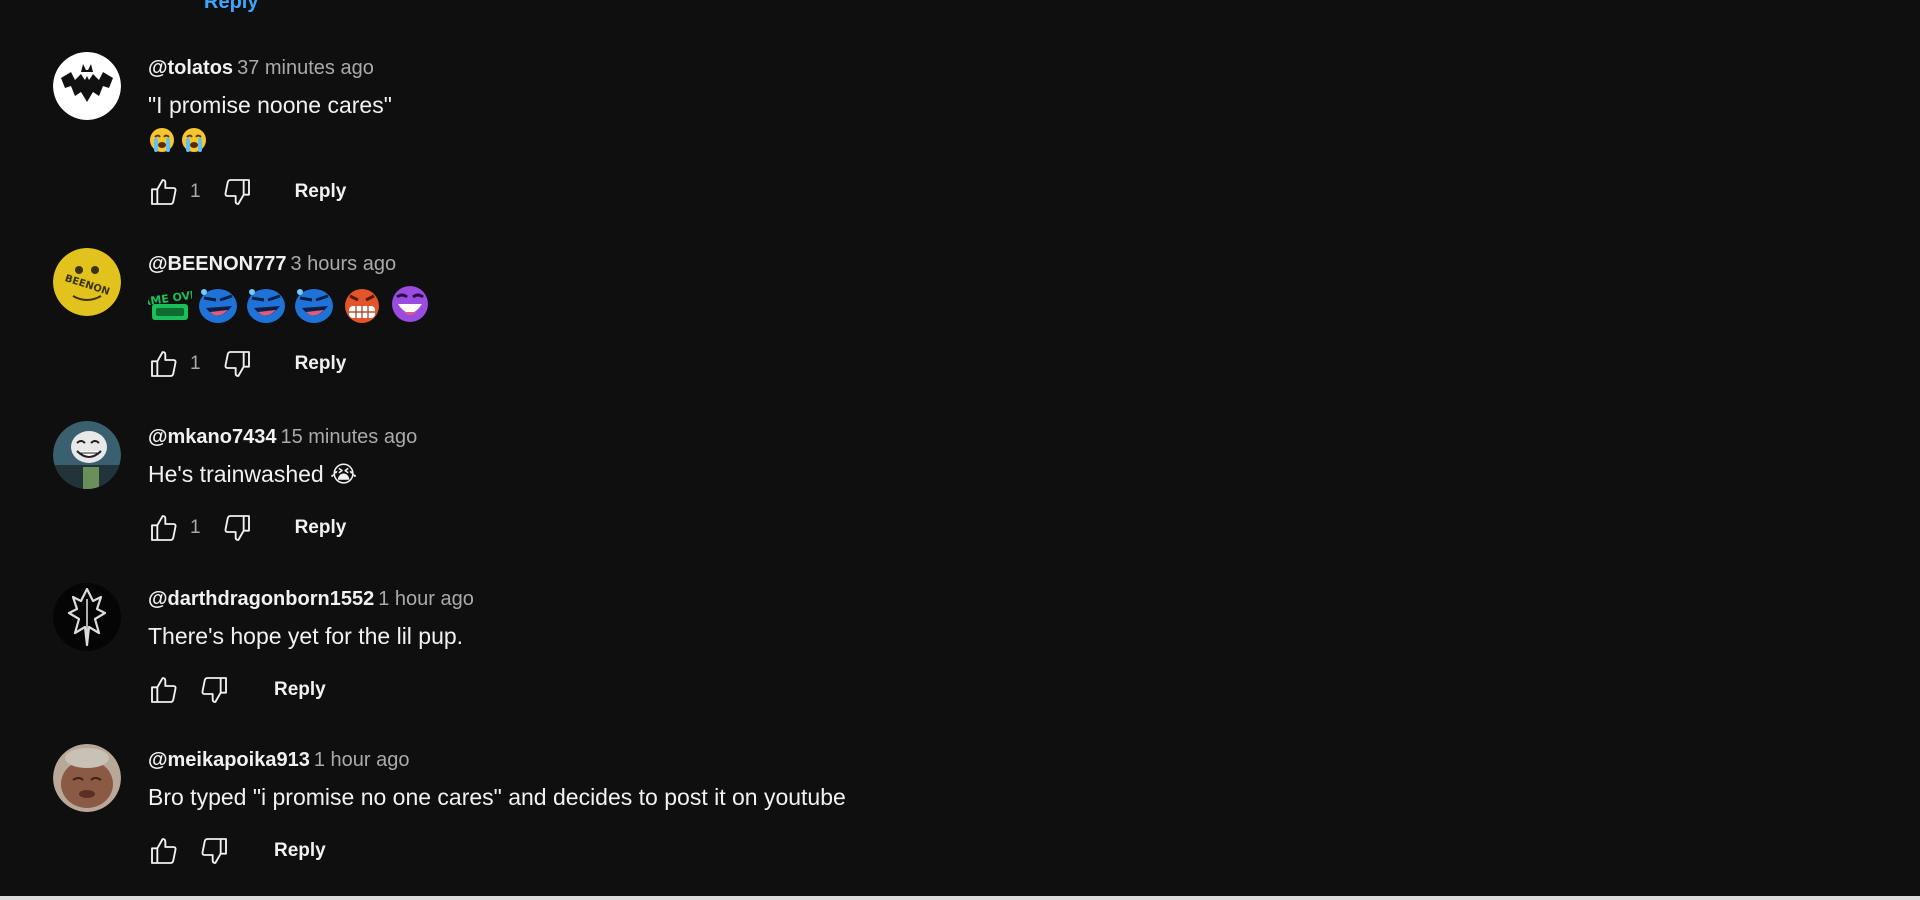 Image resolution: width=1920 pixels, height=900 pixels. Describe the element at coordinates (343, 264) in the screenshot. I see `comment-timestamp: 3 hours ago` at that location.